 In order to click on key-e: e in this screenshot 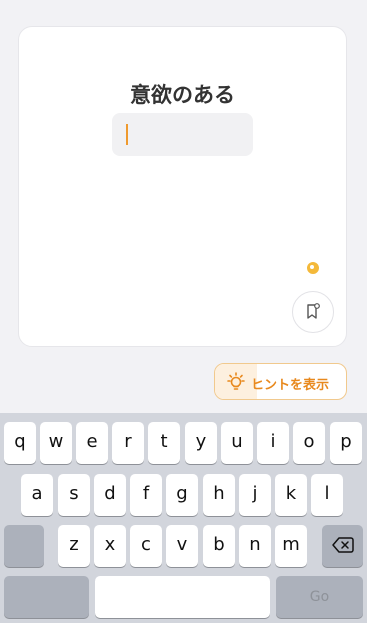, I will do `click(92, 443)`.